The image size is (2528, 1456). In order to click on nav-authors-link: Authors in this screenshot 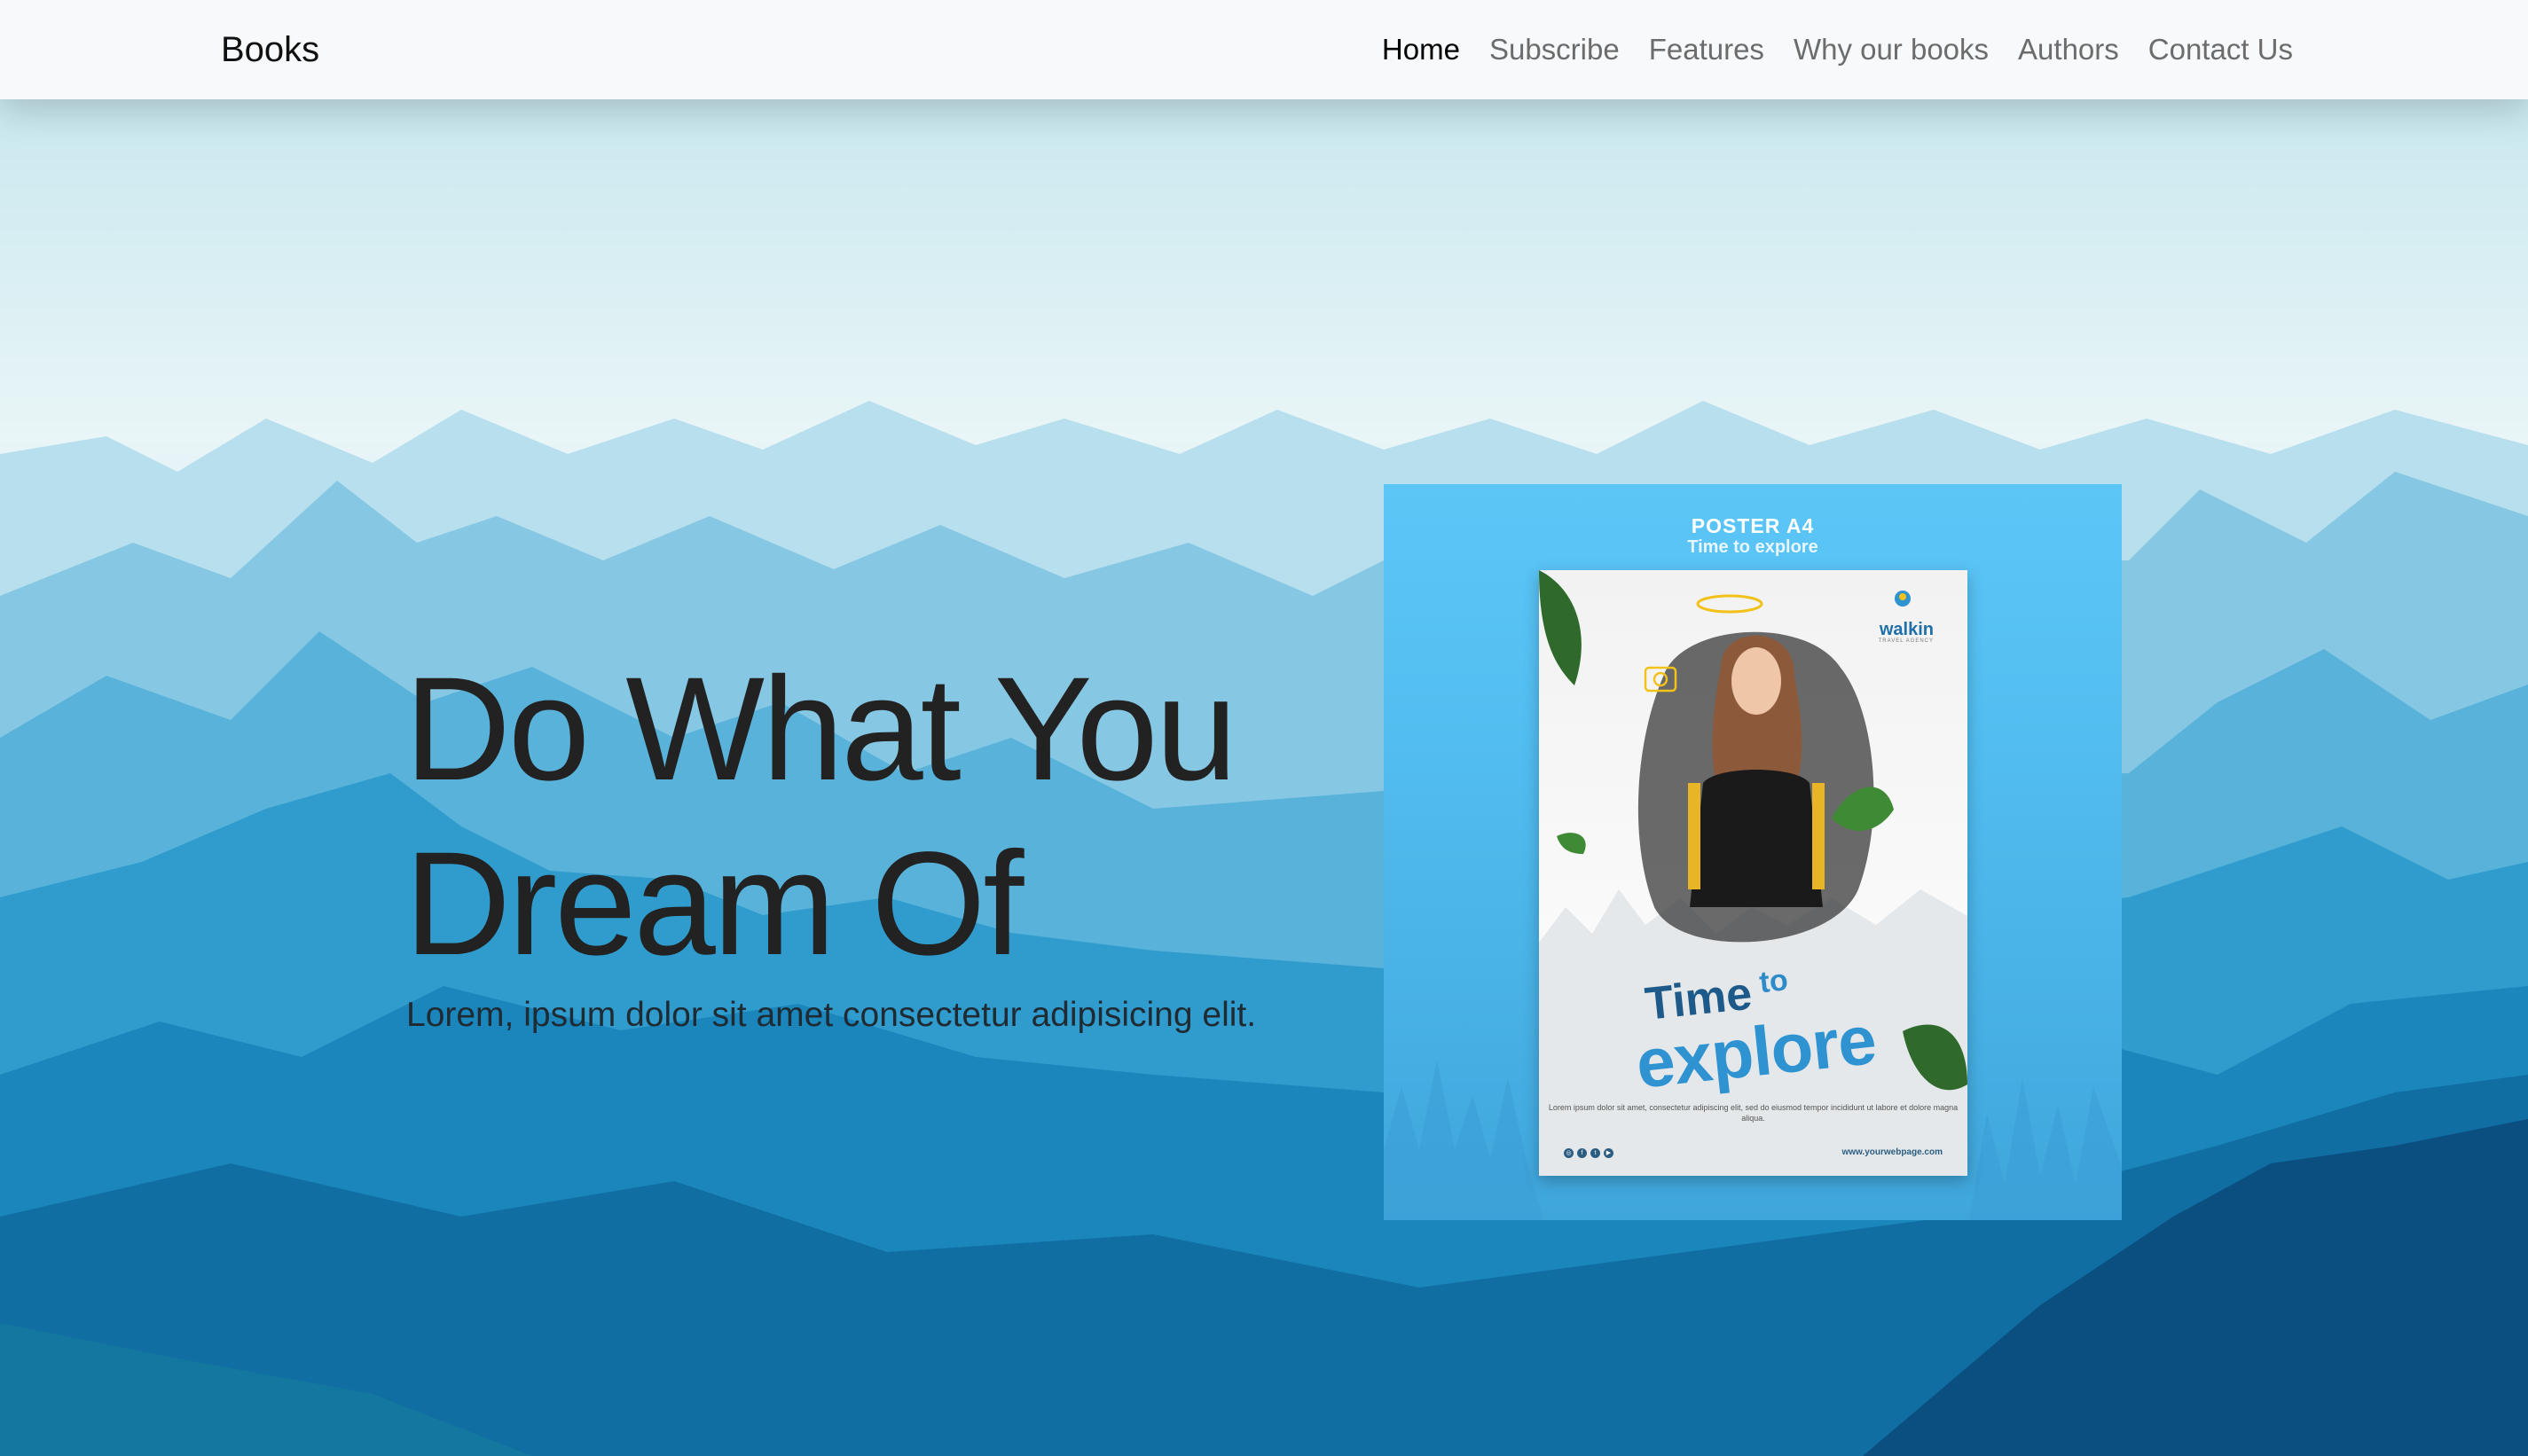, I will do `click(2068, 49)`.